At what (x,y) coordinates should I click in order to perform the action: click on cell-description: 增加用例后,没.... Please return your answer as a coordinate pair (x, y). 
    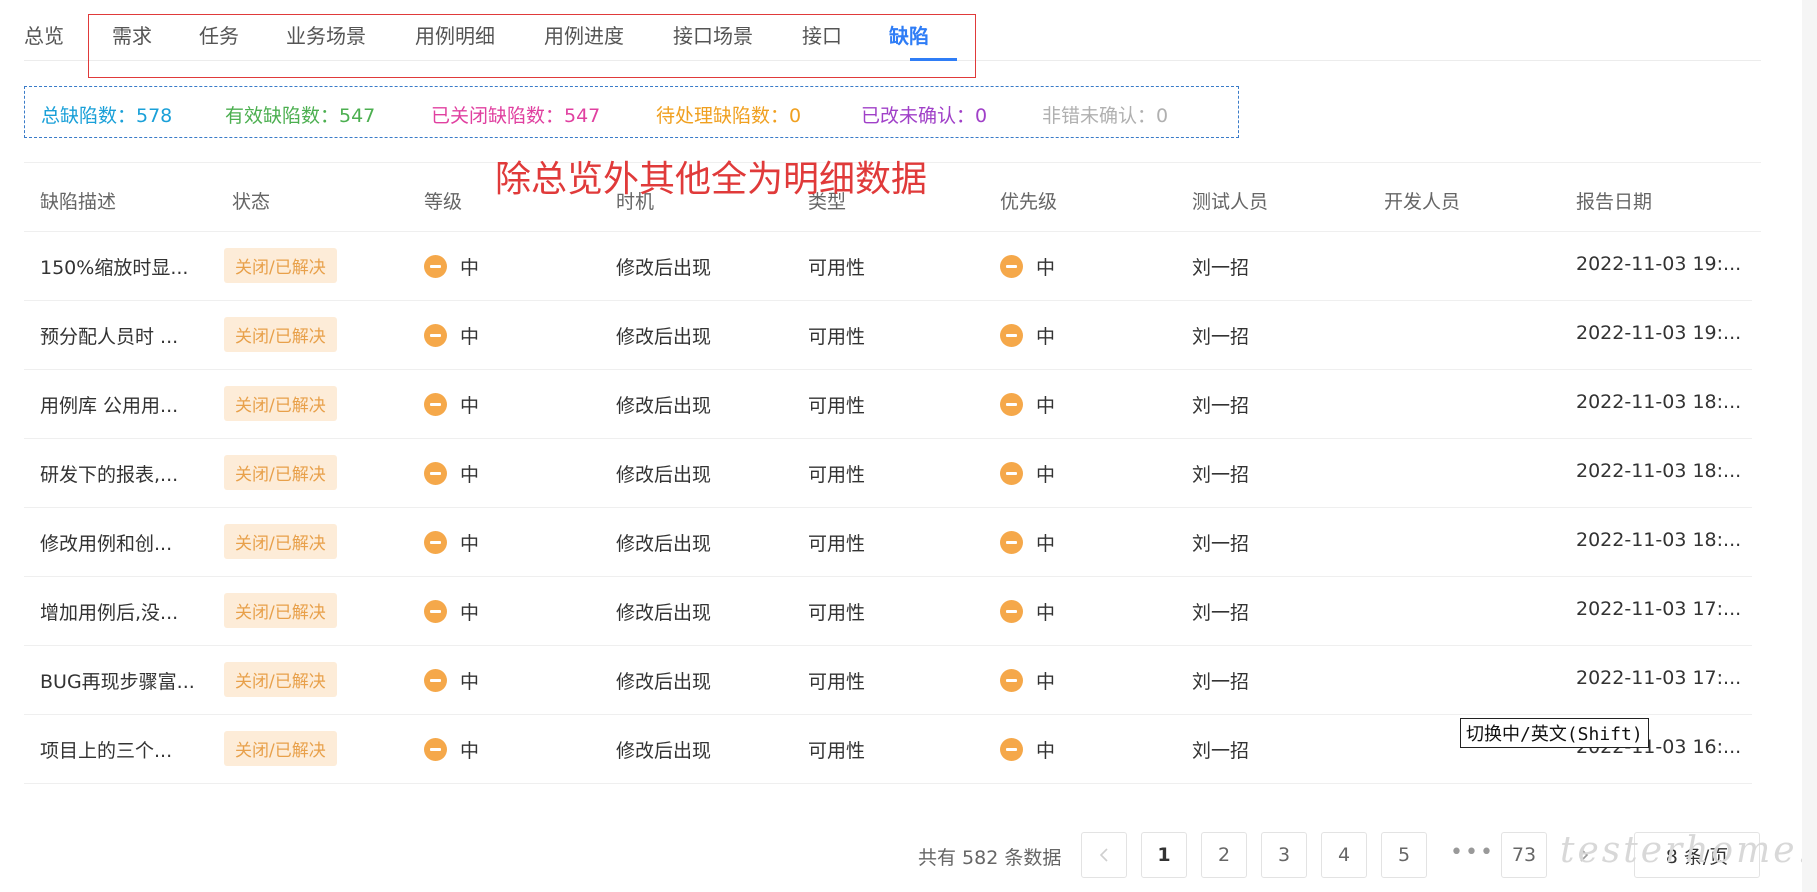
    Looking at the image, I should click on (109, 611).